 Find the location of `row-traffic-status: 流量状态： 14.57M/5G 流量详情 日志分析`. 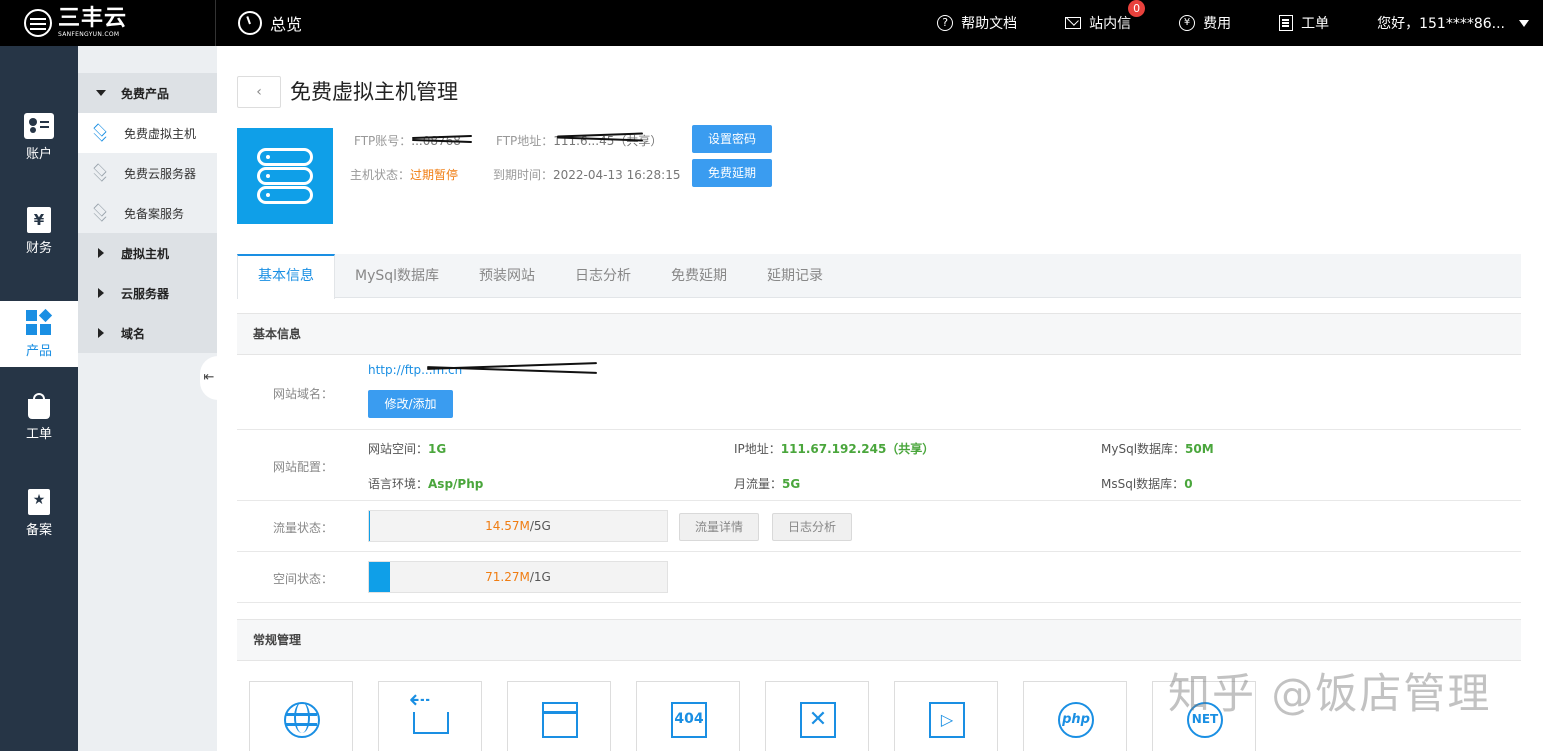

row-traffic-status: 流量状态： 14.57M/5G 流量详情 日志分析 is located at coordinates (879, 526).